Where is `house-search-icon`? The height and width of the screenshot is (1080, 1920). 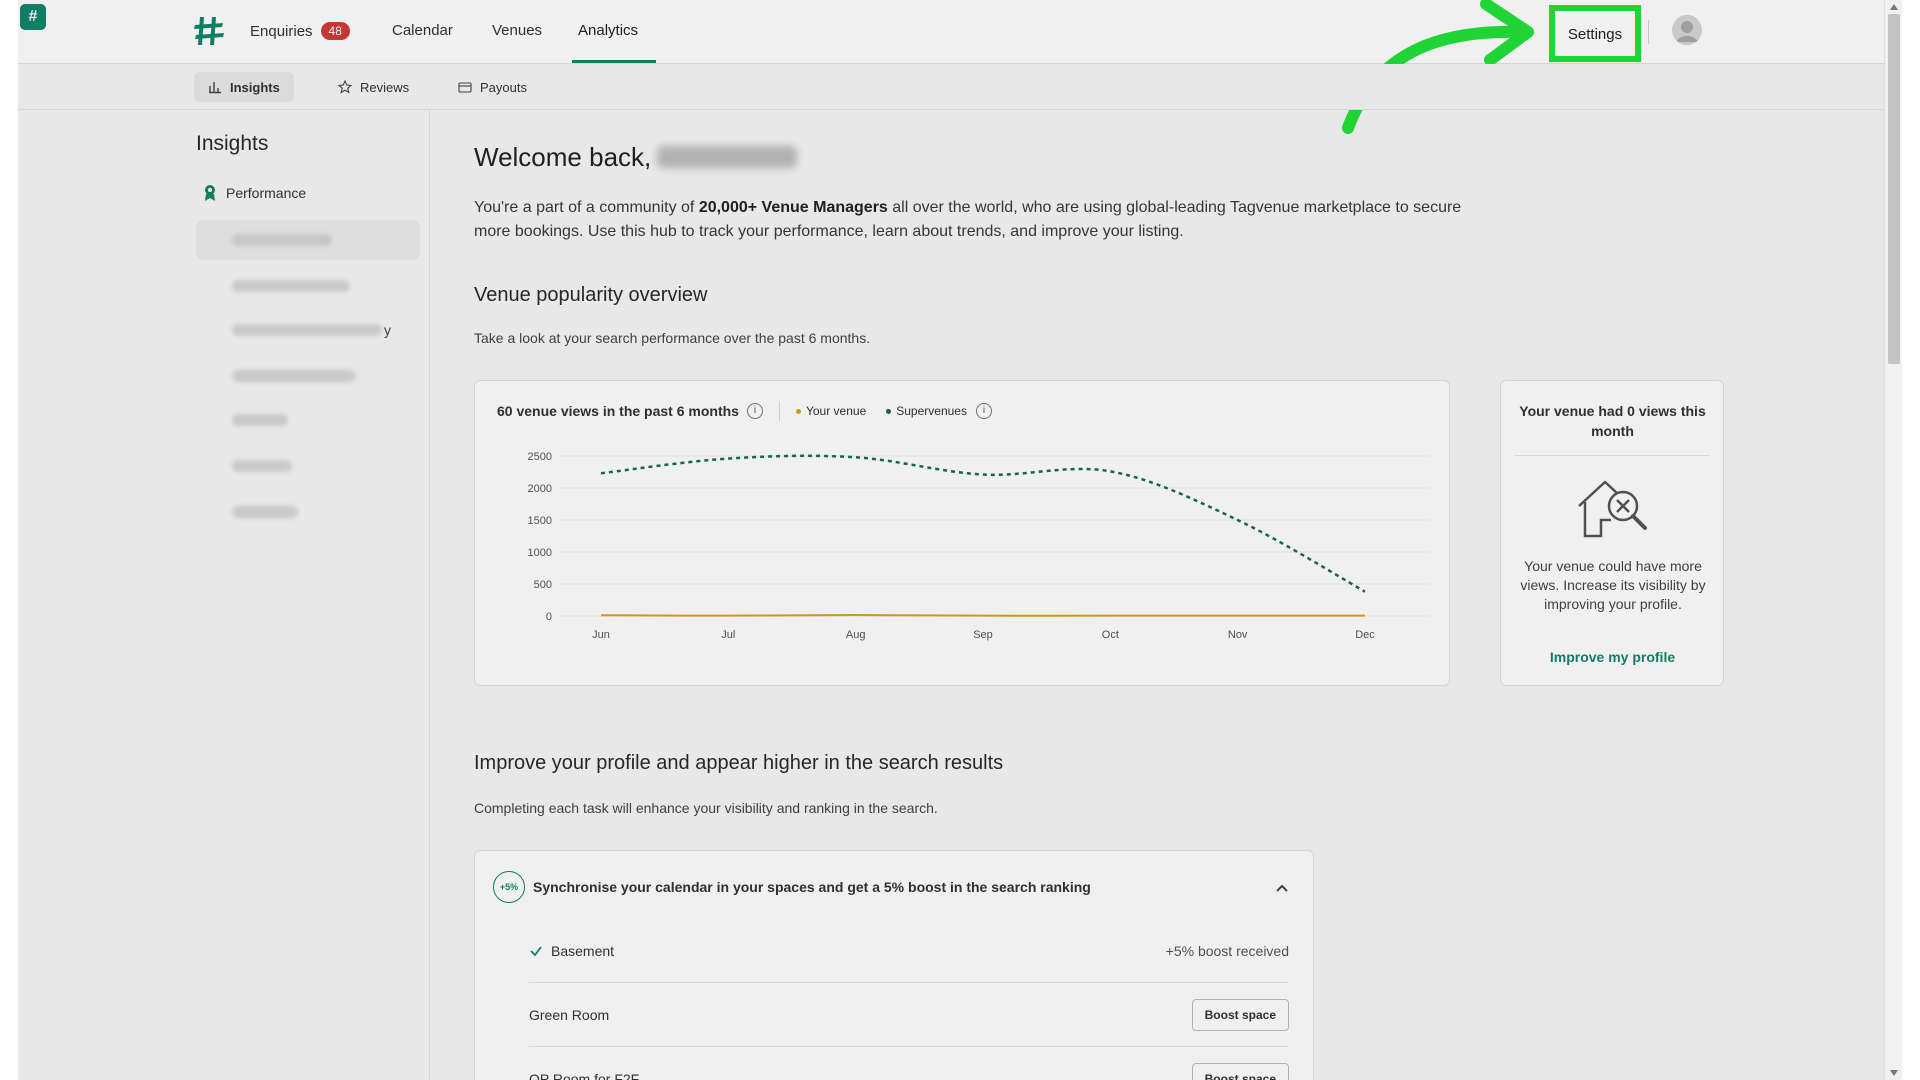 house-search-icon is located at coordinates (1612, 509).